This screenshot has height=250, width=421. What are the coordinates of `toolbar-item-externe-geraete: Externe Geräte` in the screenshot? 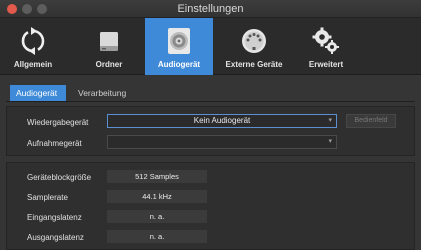 It's located at (254, 46).